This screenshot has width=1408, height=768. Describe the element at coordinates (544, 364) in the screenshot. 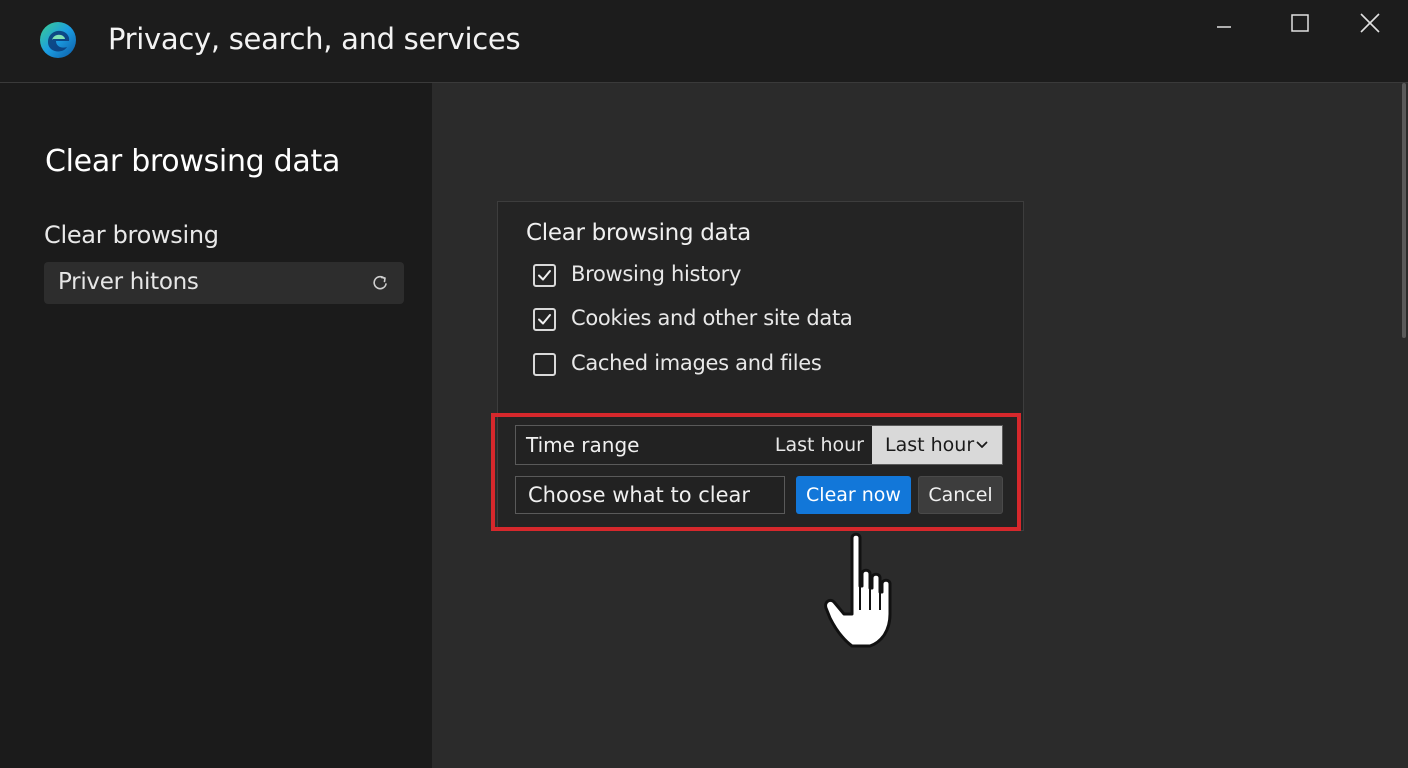

I see `cached-images-checkbox` at that location.